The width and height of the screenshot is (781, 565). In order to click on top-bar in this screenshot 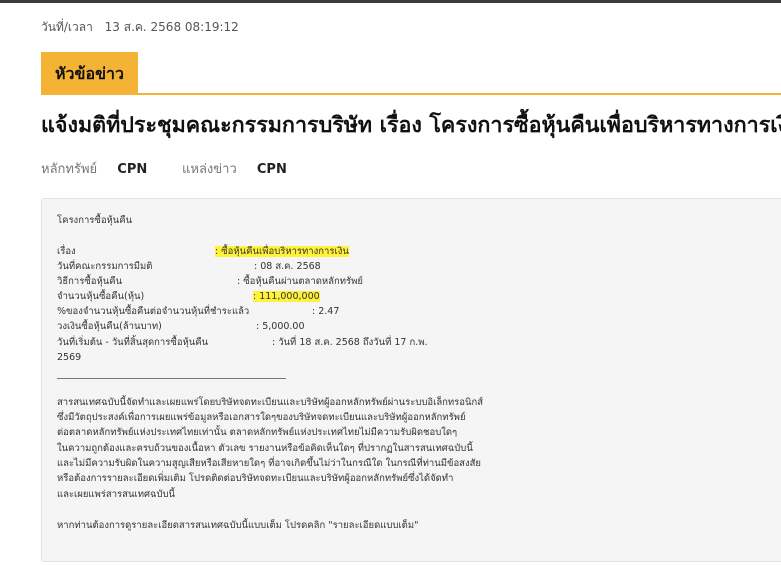, I will do `click(390, 1)`.